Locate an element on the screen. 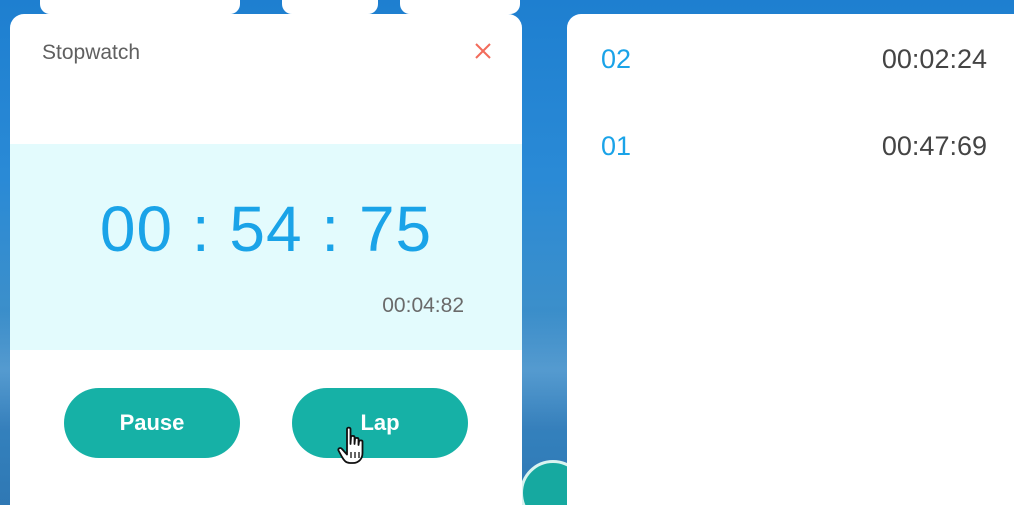  close-icon is located at coordinates (483, 51).